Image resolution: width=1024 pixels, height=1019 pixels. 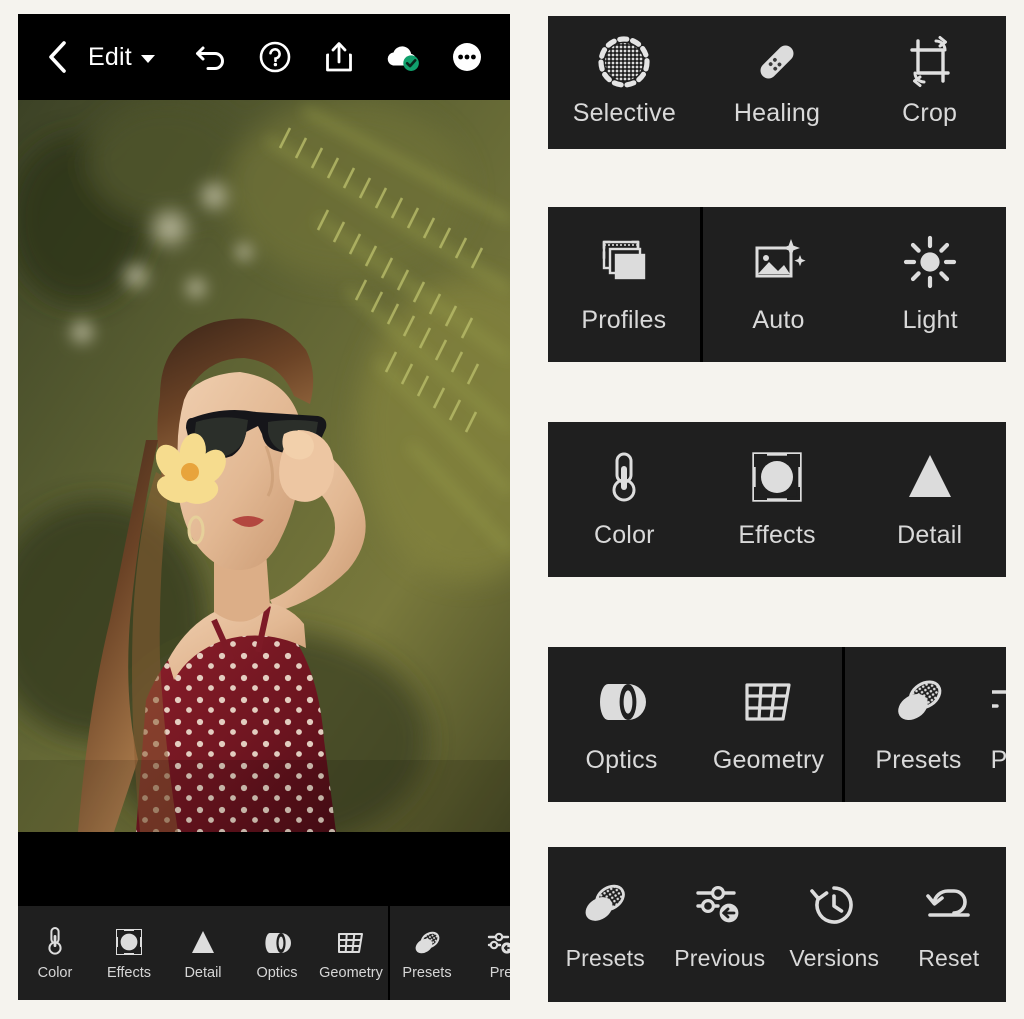 What do you see at coordinates (110, 56) in the screenshot?
I see `edit-label: Edit` at bounding box center [110, 56].